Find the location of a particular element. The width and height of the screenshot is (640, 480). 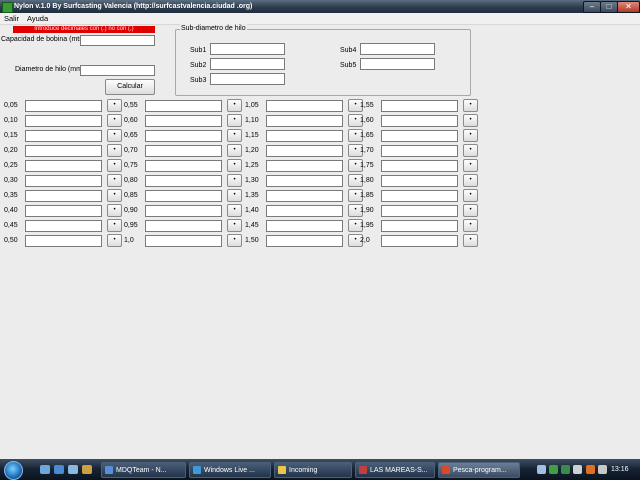

volume-icon is located at coordinates (602, 469).